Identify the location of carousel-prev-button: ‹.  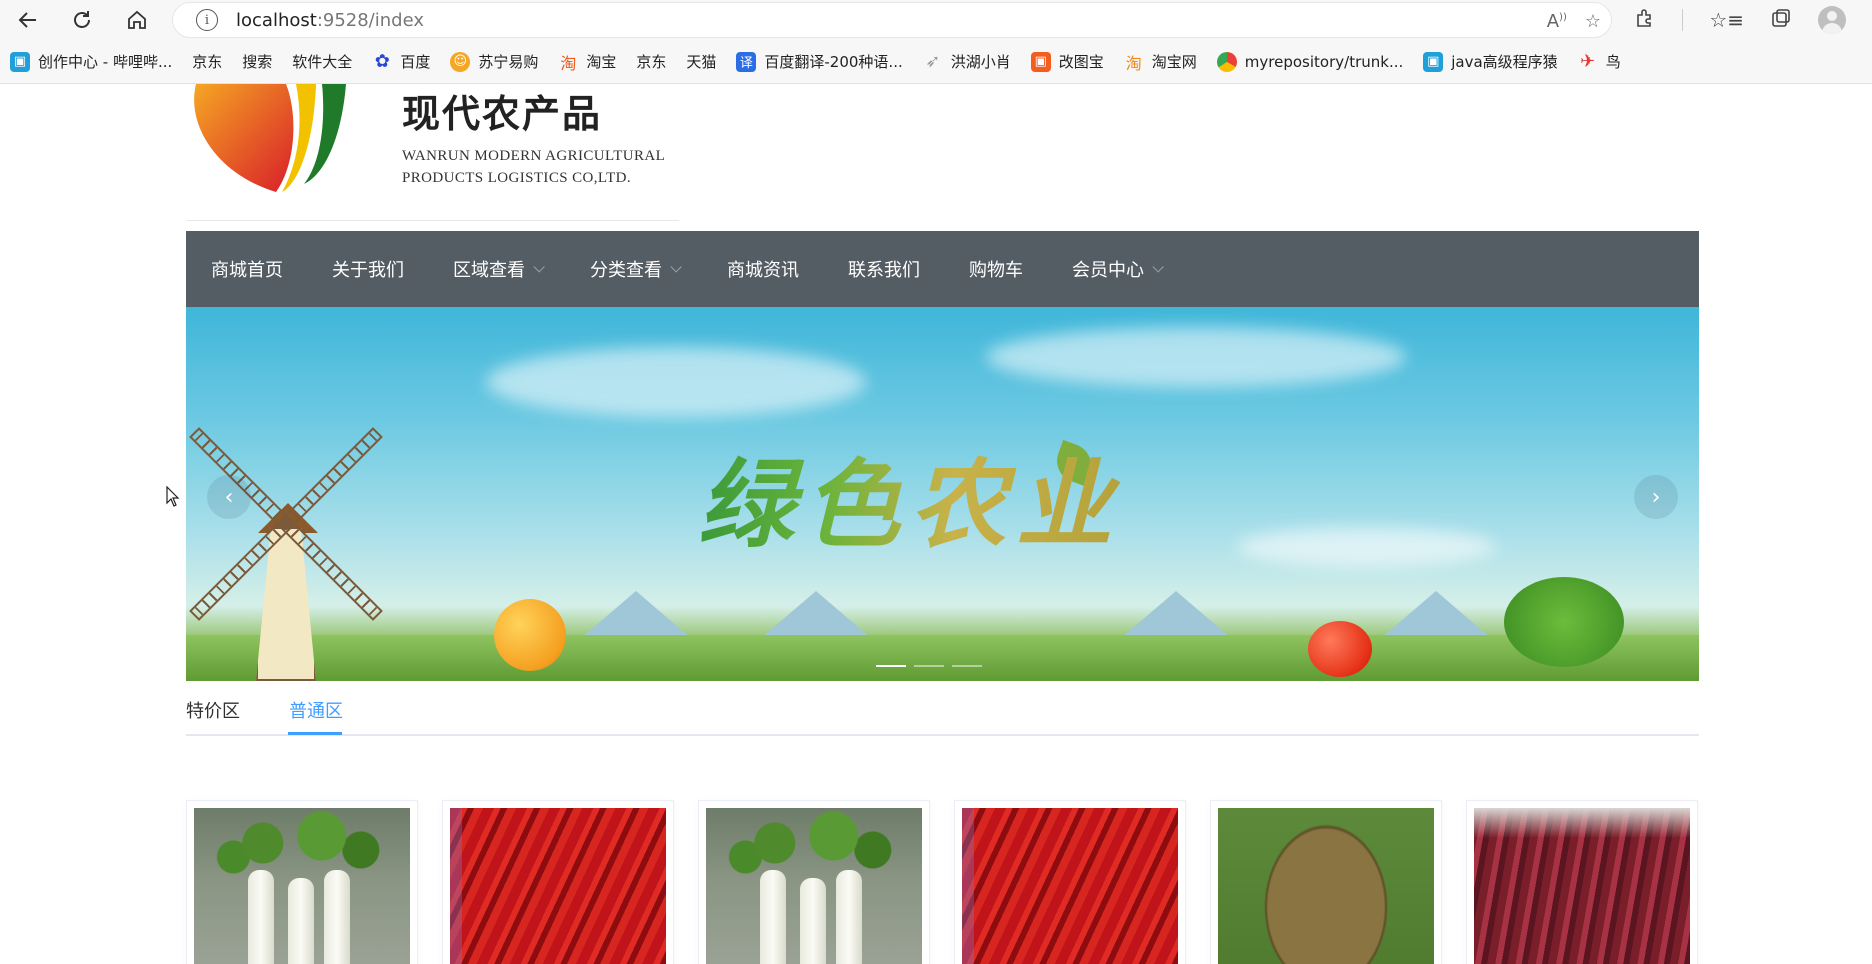
(229, 497).